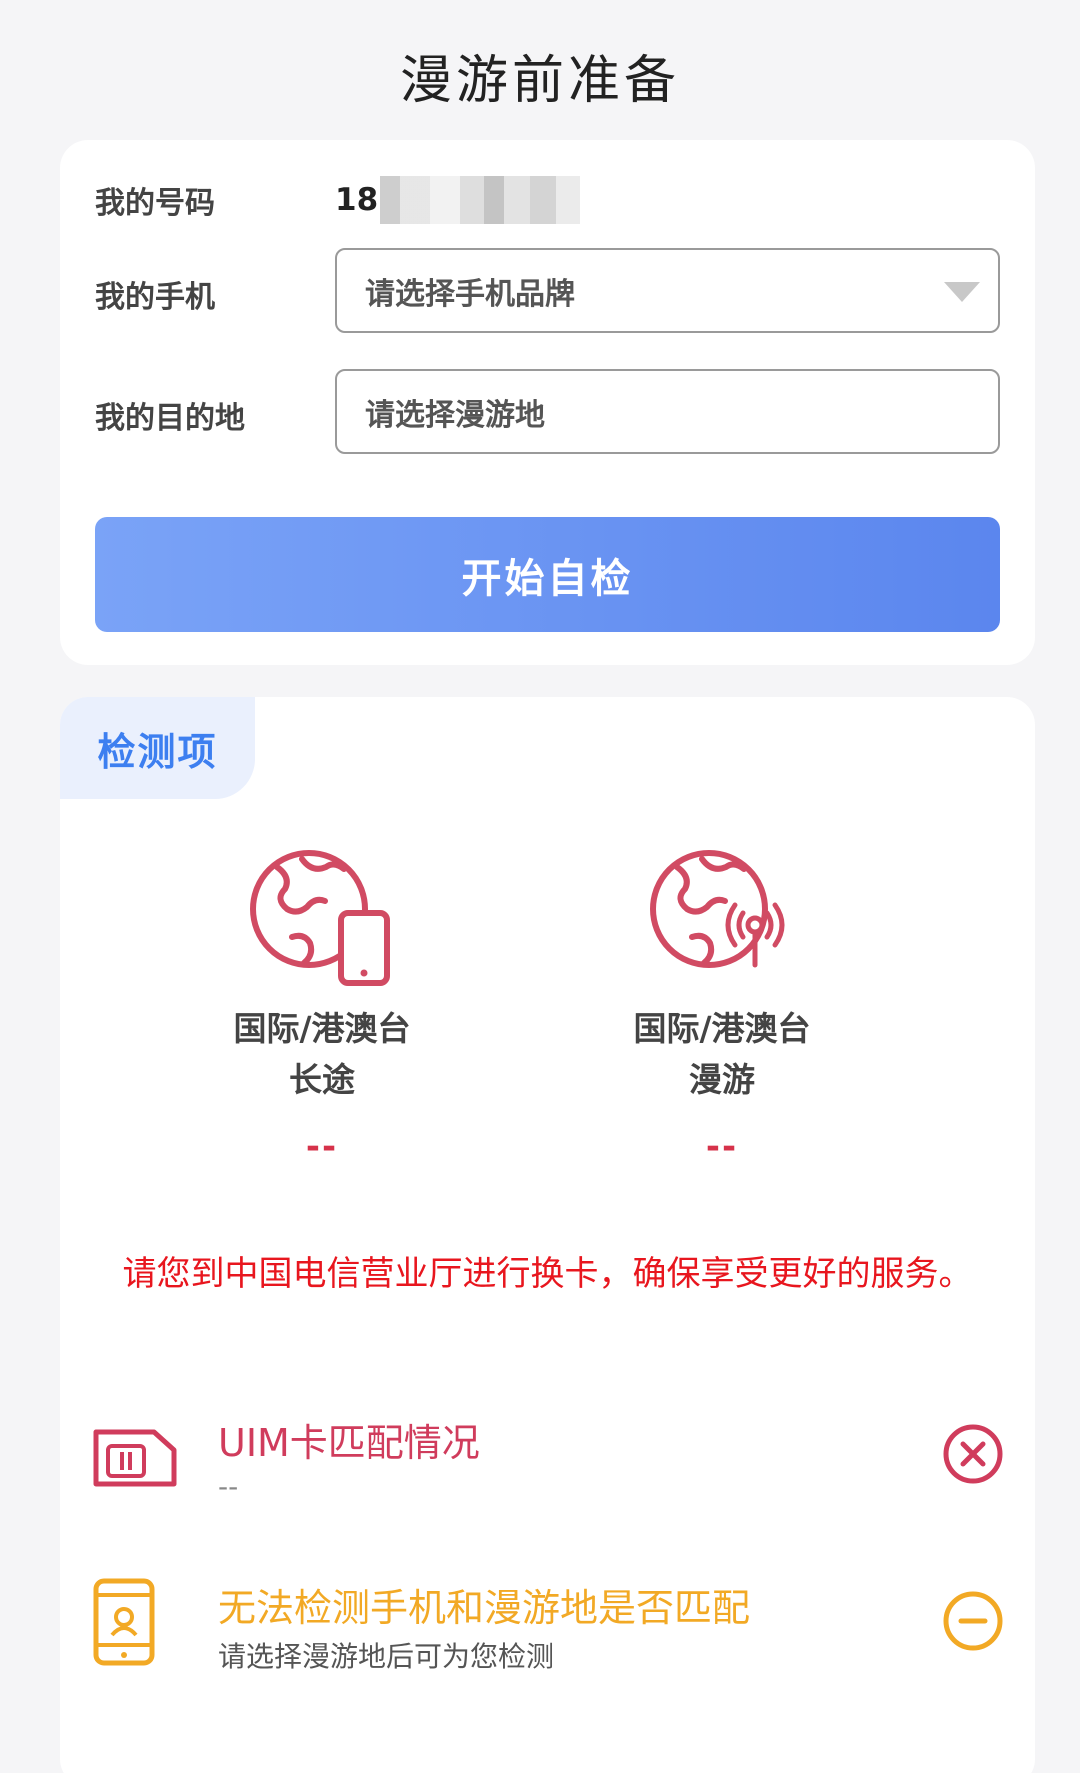 The width and height of the screenshot is (1080, 1773). Describe the element at coordinates (320, 918) in the screenshot. I see `globe-phone-icon` at that location.